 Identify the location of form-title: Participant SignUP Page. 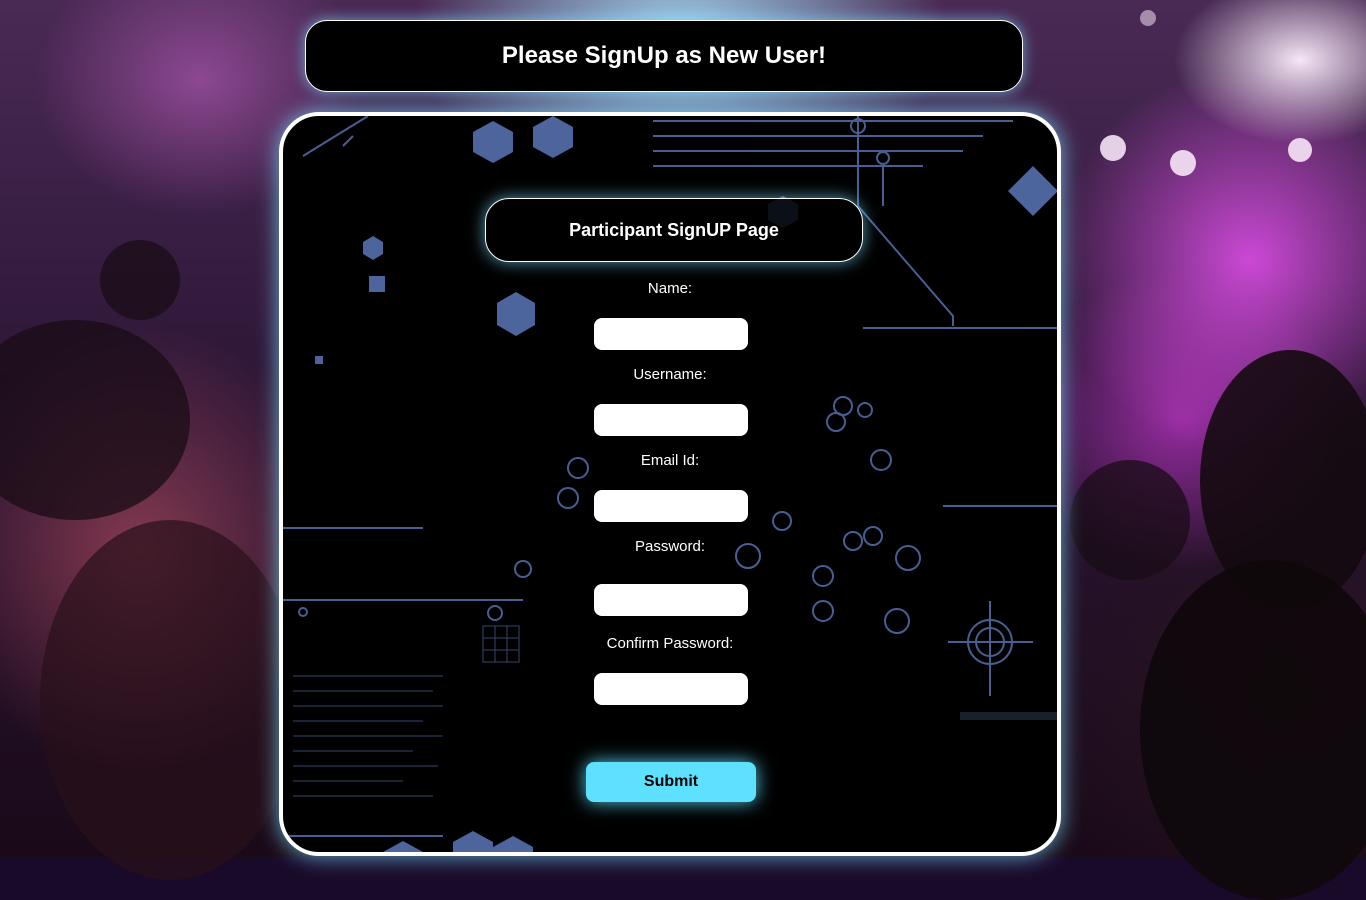
(674, 229).